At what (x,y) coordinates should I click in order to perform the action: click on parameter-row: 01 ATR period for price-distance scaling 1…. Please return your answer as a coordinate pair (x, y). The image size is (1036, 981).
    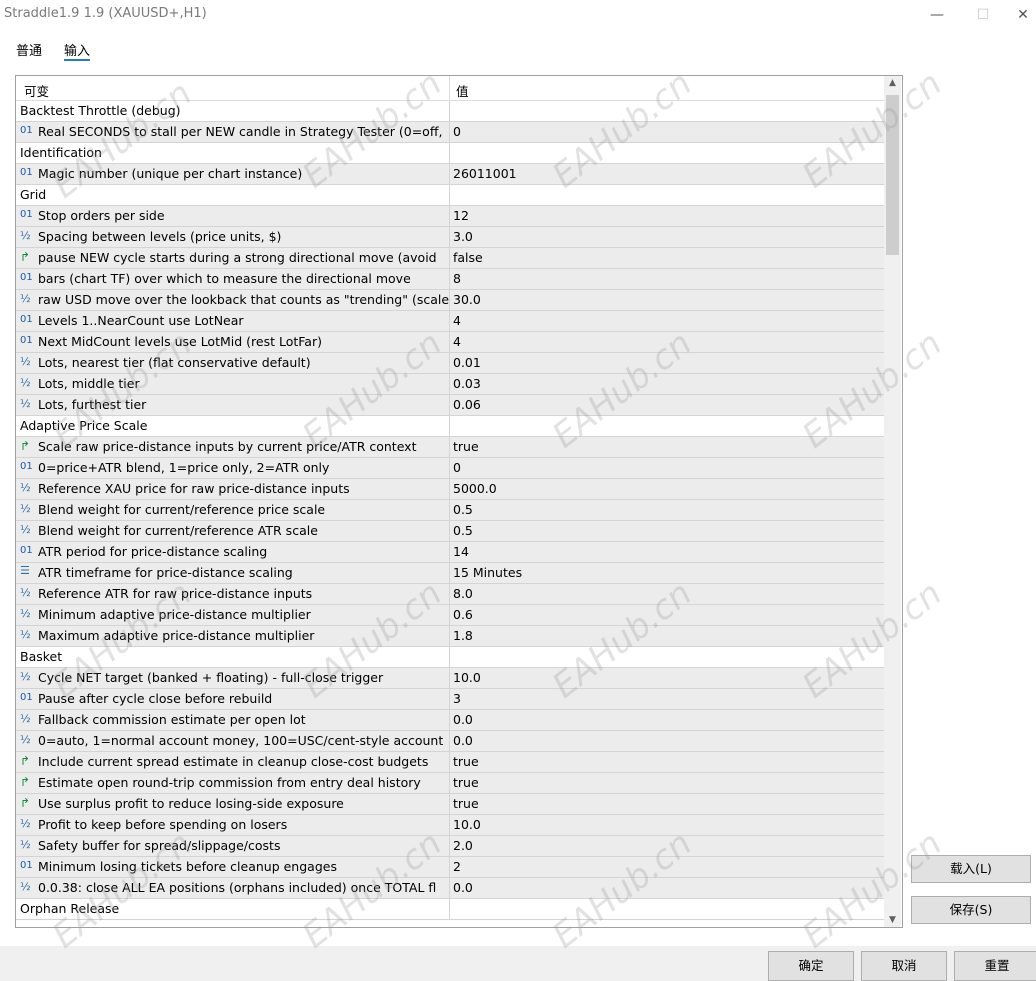
    Looking at the image, I should click on (450, 552).